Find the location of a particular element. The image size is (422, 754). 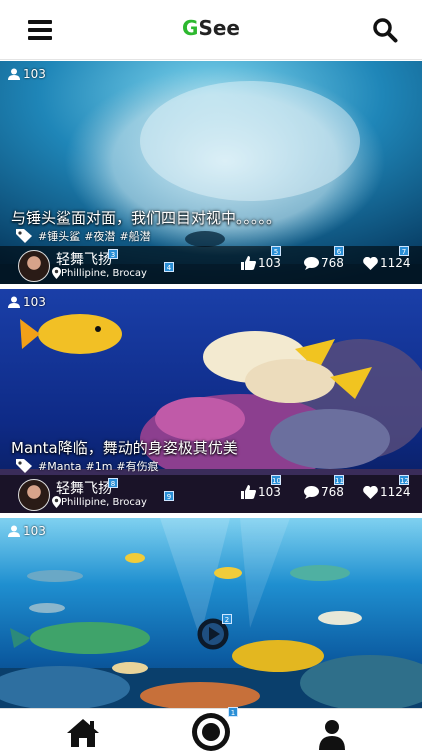

logo-accent-letter: G is located at coordinates (190, 28).